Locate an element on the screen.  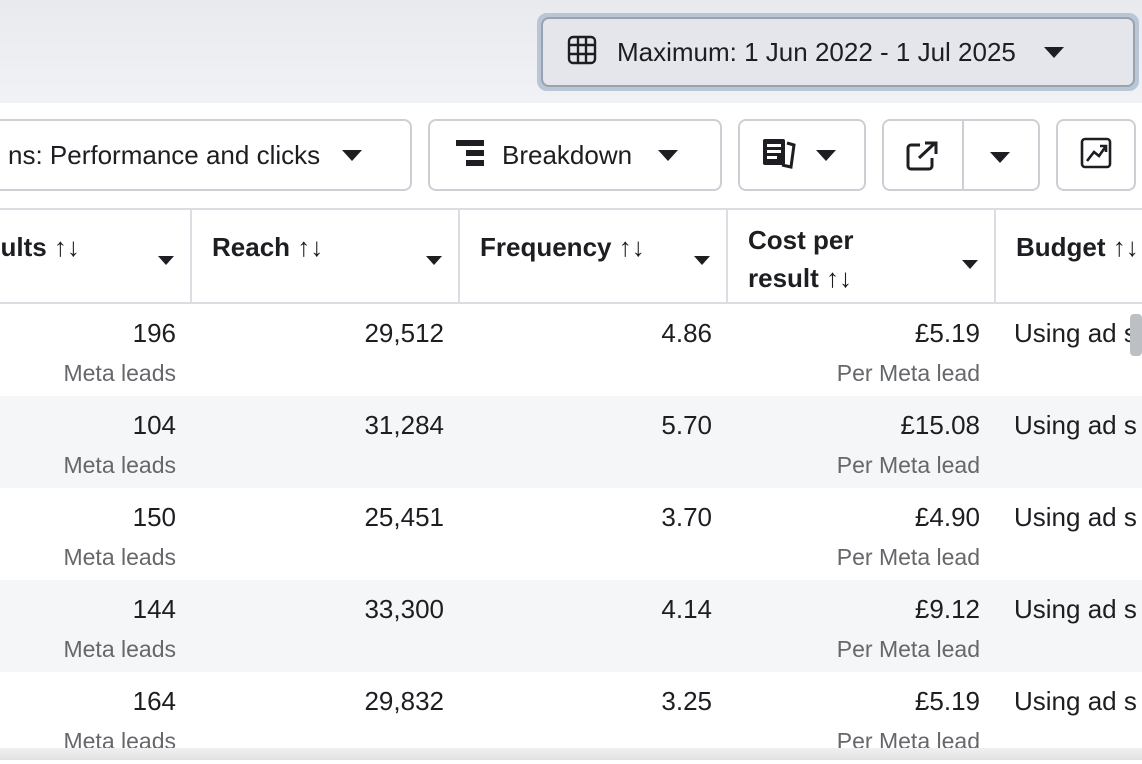
vertical-scrollbar-thumb is located at coordinates (1136, 335).